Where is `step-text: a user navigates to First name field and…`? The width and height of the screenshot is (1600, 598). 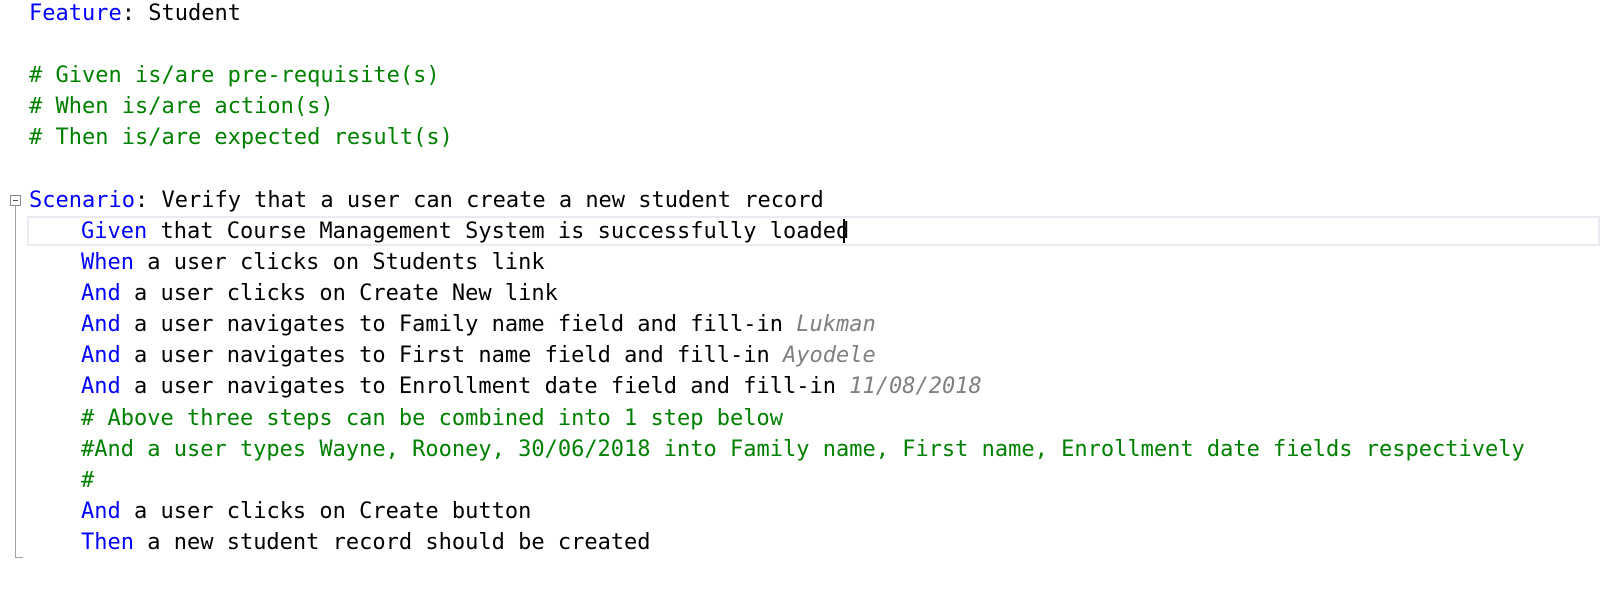
step-text: a user navigates to First name field and… is located at coordinates (452, 355).